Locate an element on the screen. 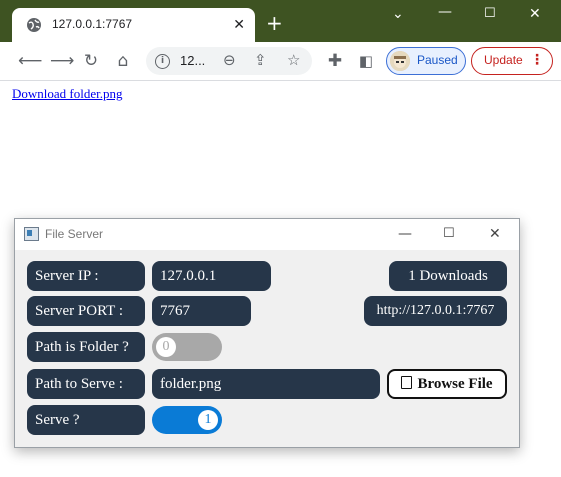 The width and height of the screenshot is (561, 477). profile-button: Paused is located at coordinates (426, 61).